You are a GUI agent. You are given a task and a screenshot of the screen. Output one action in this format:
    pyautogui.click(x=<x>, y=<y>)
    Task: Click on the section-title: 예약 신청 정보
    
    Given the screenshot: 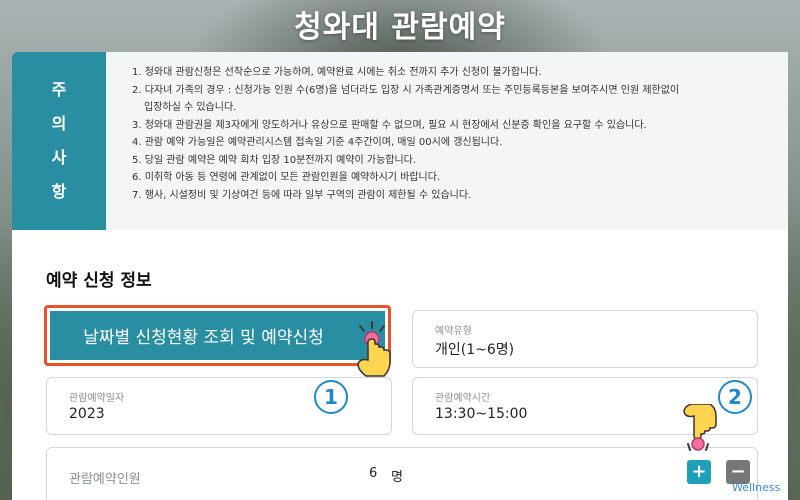 What is the action you would take?
    pyautogui.click(x=99, y=281)
    